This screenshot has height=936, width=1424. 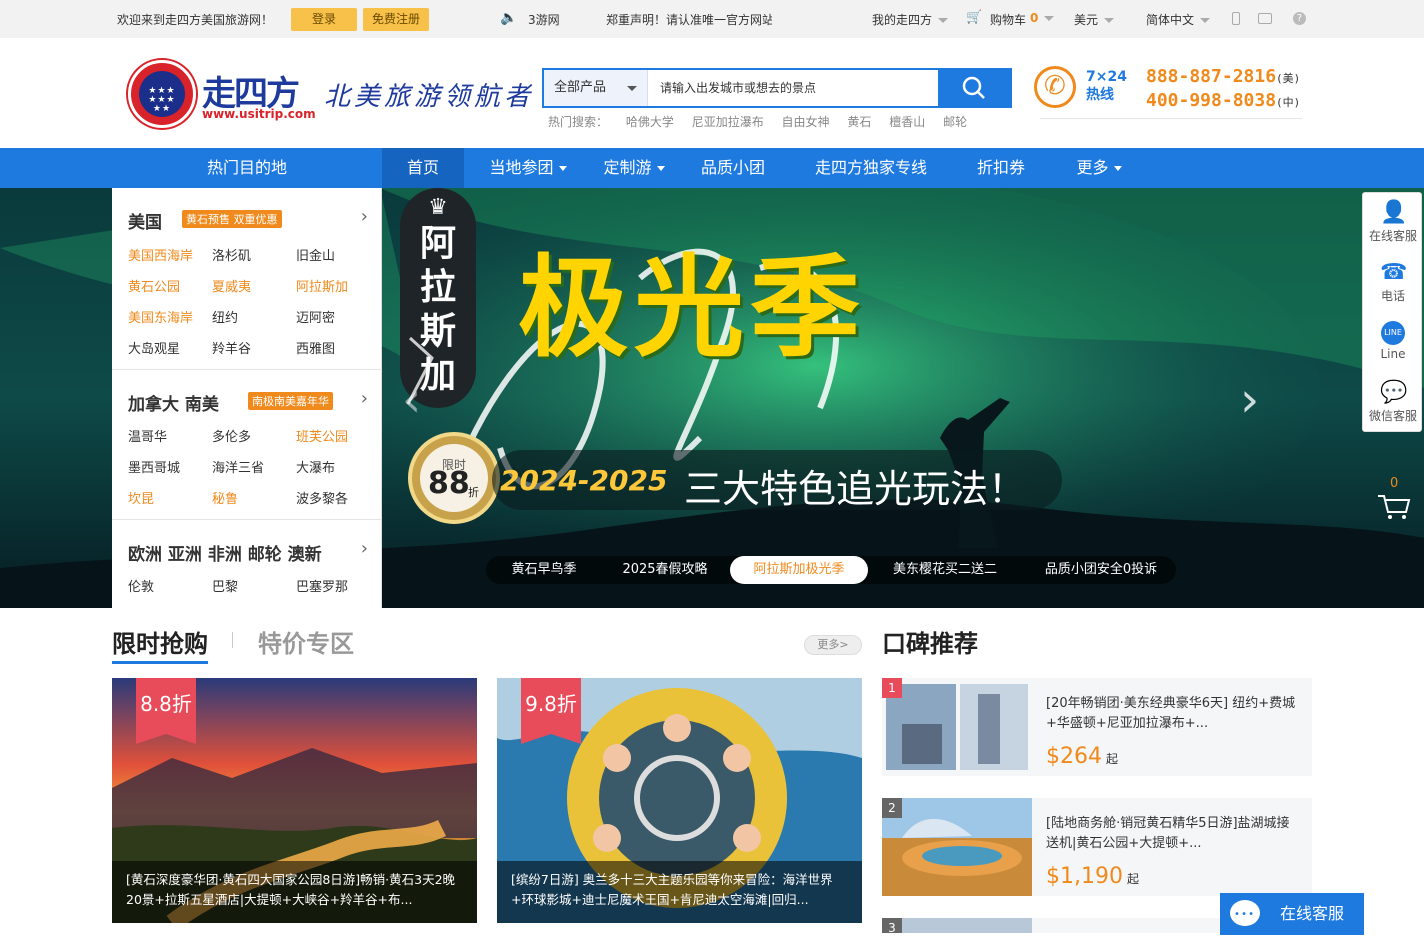 What do you see at coordinates (396, 19) in the screenshot?
I see `register-button: 免费注册` at bounding box center [396, 19].